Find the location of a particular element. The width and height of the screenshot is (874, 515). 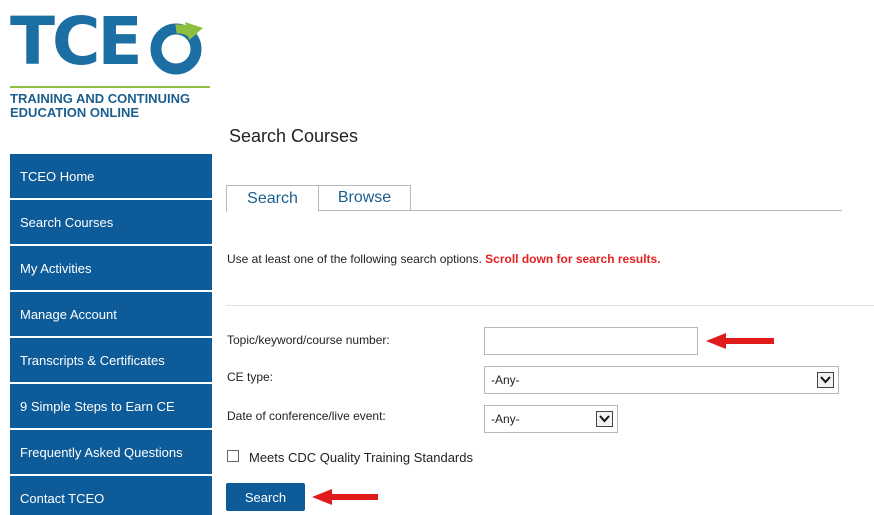

sidebar-item-my-activities: My Activities is located at coordinates (111, 268).